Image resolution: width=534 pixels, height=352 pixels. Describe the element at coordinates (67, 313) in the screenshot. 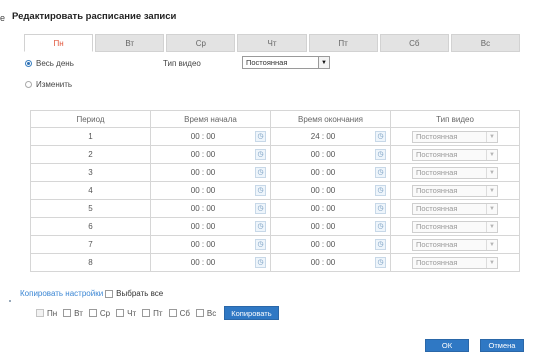

I see `copy-day-tue-checkbox` at that location.